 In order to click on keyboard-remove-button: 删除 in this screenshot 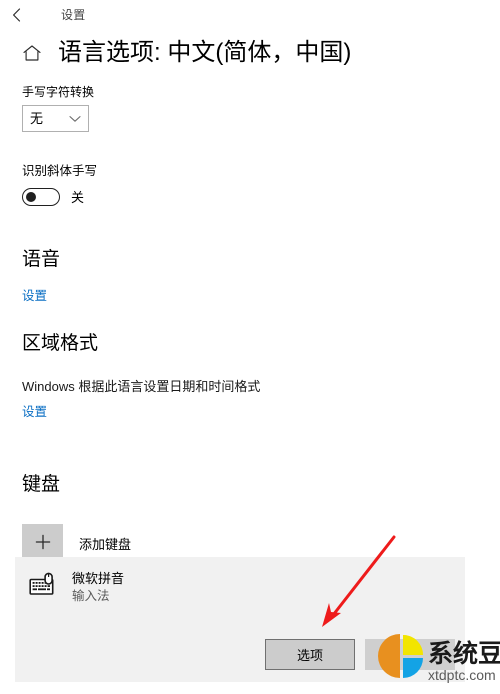, I will do `click(410, 654)`.